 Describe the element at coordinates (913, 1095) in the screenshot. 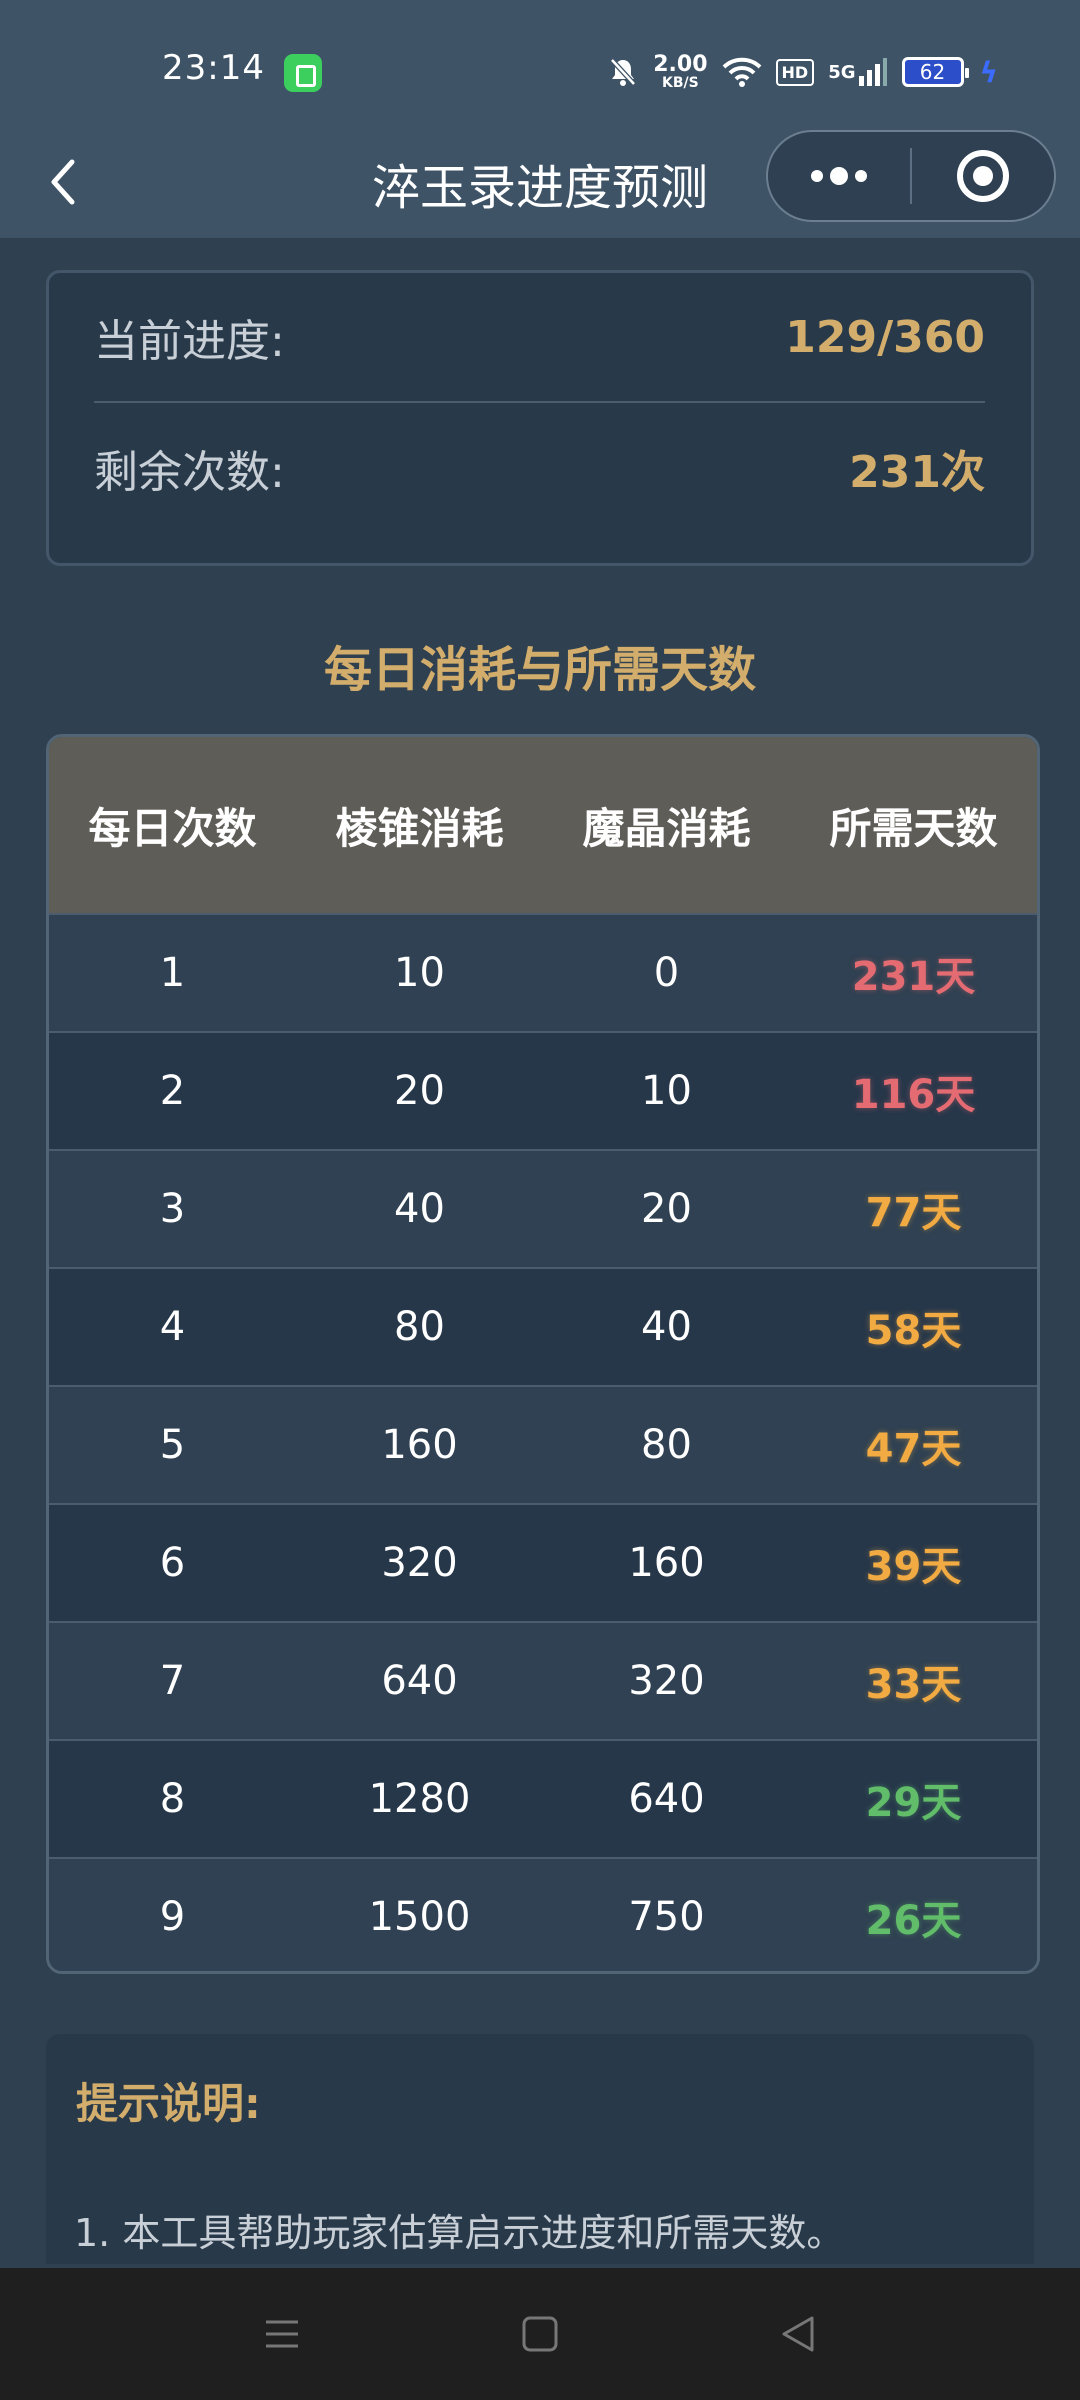

I see `cell-days-needed: 116天` at that location.